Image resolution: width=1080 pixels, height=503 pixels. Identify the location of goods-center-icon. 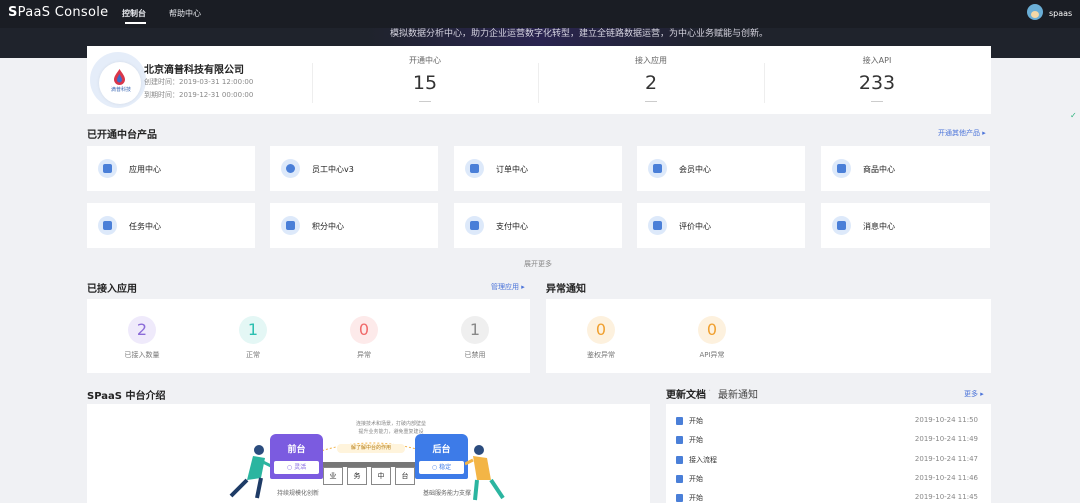
(841, 168).